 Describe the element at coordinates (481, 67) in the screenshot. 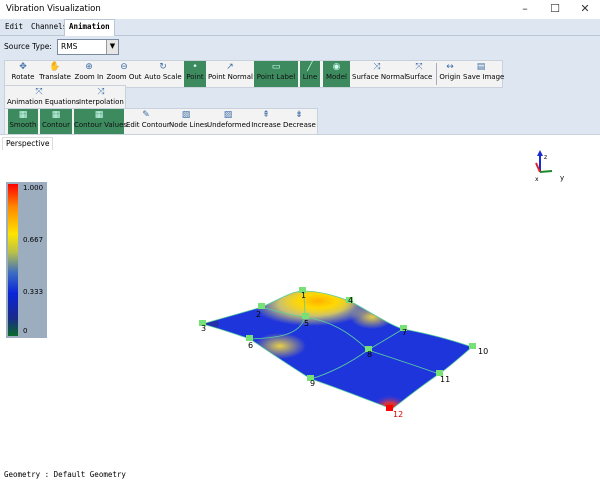

I see `image-icon: ▤` at that location.